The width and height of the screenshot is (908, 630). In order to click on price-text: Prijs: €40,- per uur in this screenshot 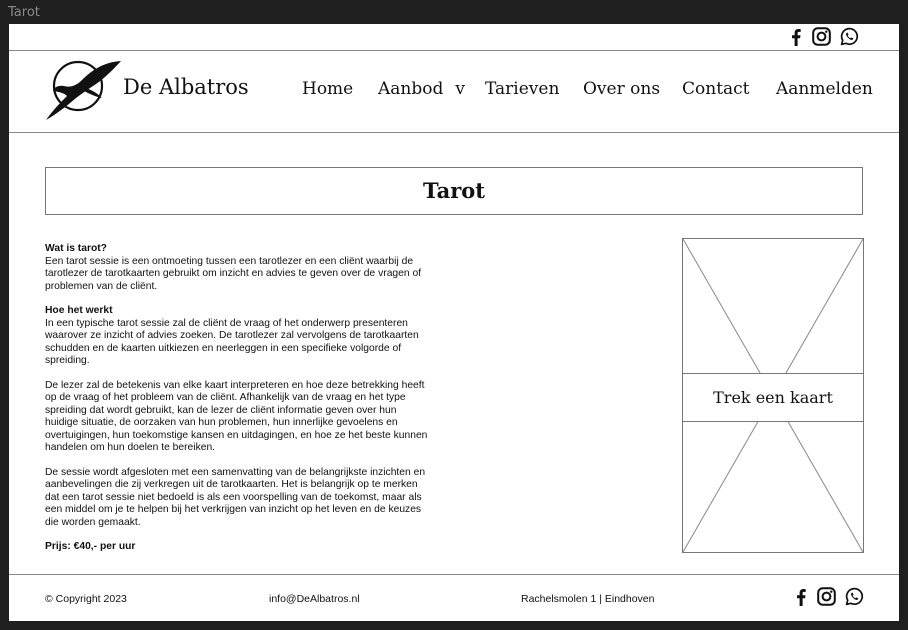, I will do `click(90, 546)`.